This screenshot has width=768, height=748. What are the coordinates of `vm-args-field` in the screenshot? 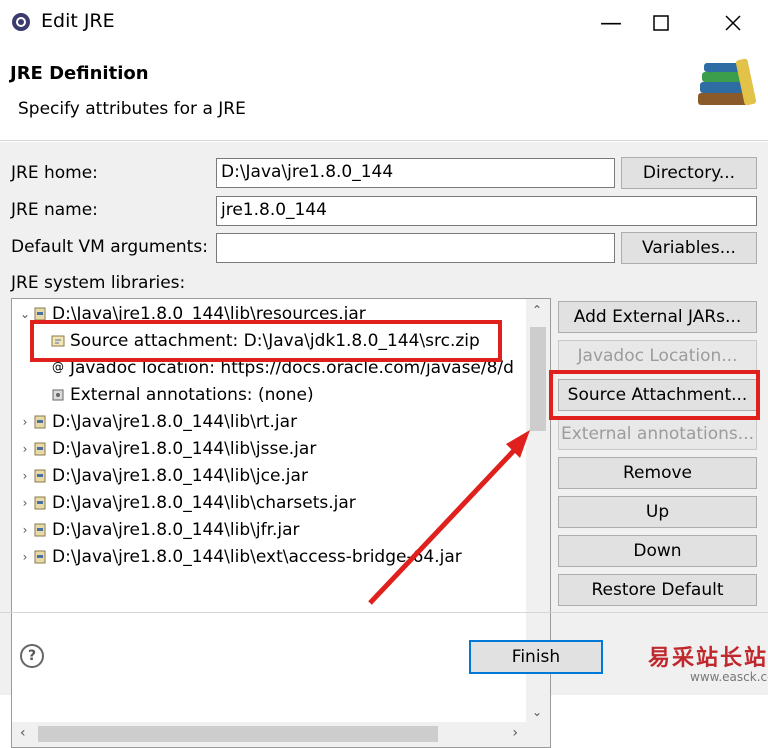 It's located at (415, 248).